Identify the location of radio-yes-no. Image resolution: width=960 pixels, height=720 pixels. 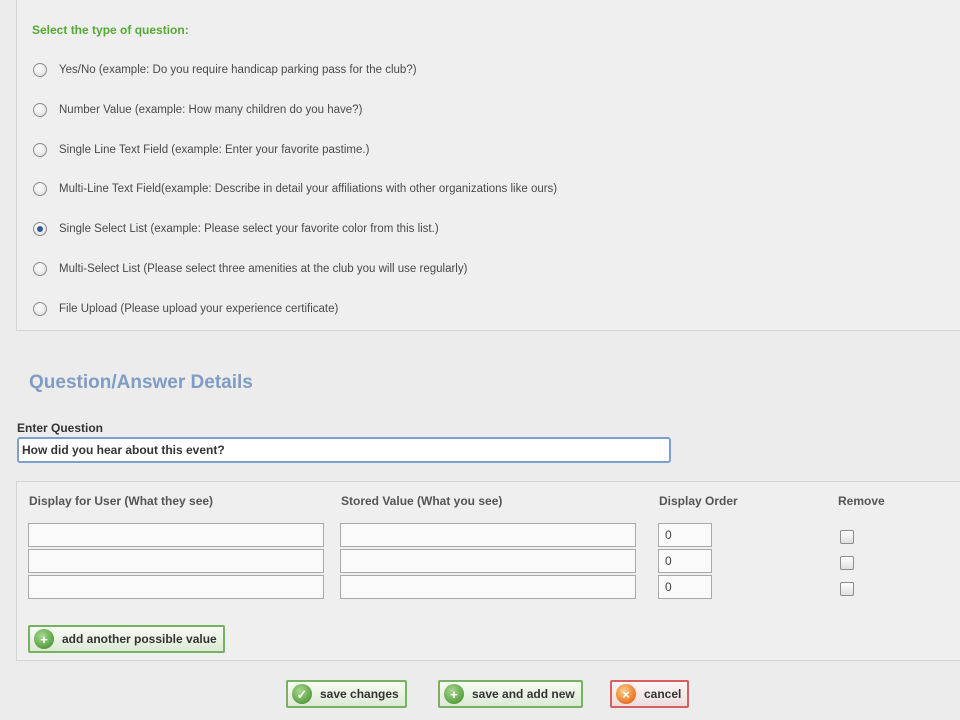
(40, 70).